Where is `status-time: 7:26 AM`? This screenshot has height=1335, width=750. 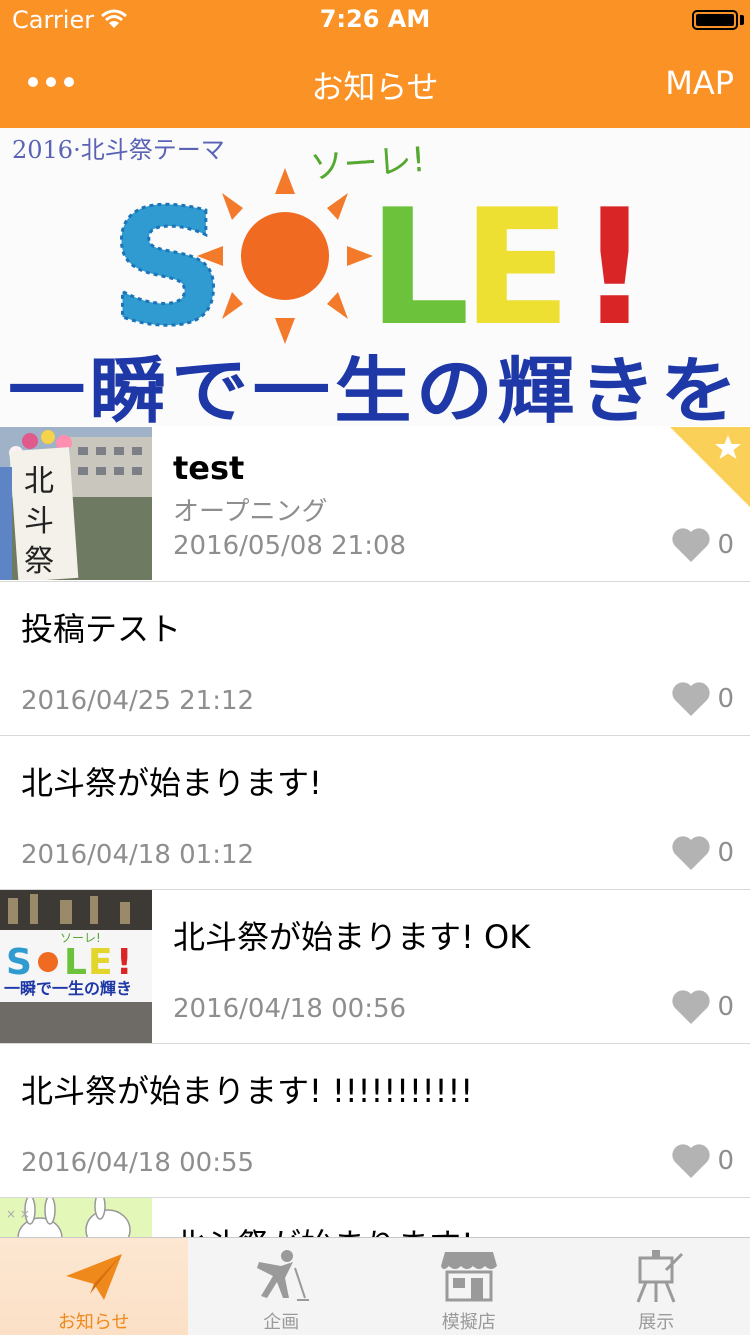 status-time: 7:26 AM is located at coordinates (375, 19).